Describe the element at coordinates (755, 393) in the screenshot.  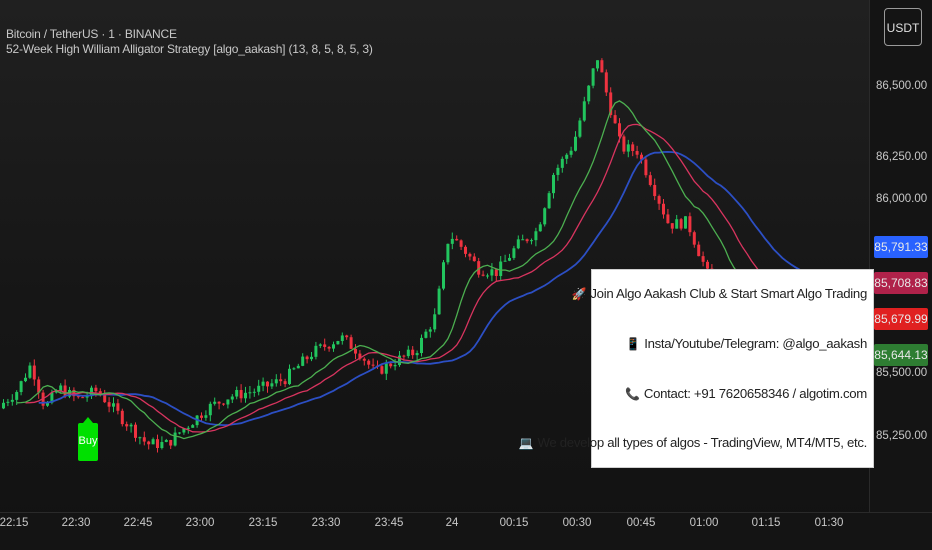
I see `info-line-text: Contact: +91 7620658346 / algotim.com` at that location.